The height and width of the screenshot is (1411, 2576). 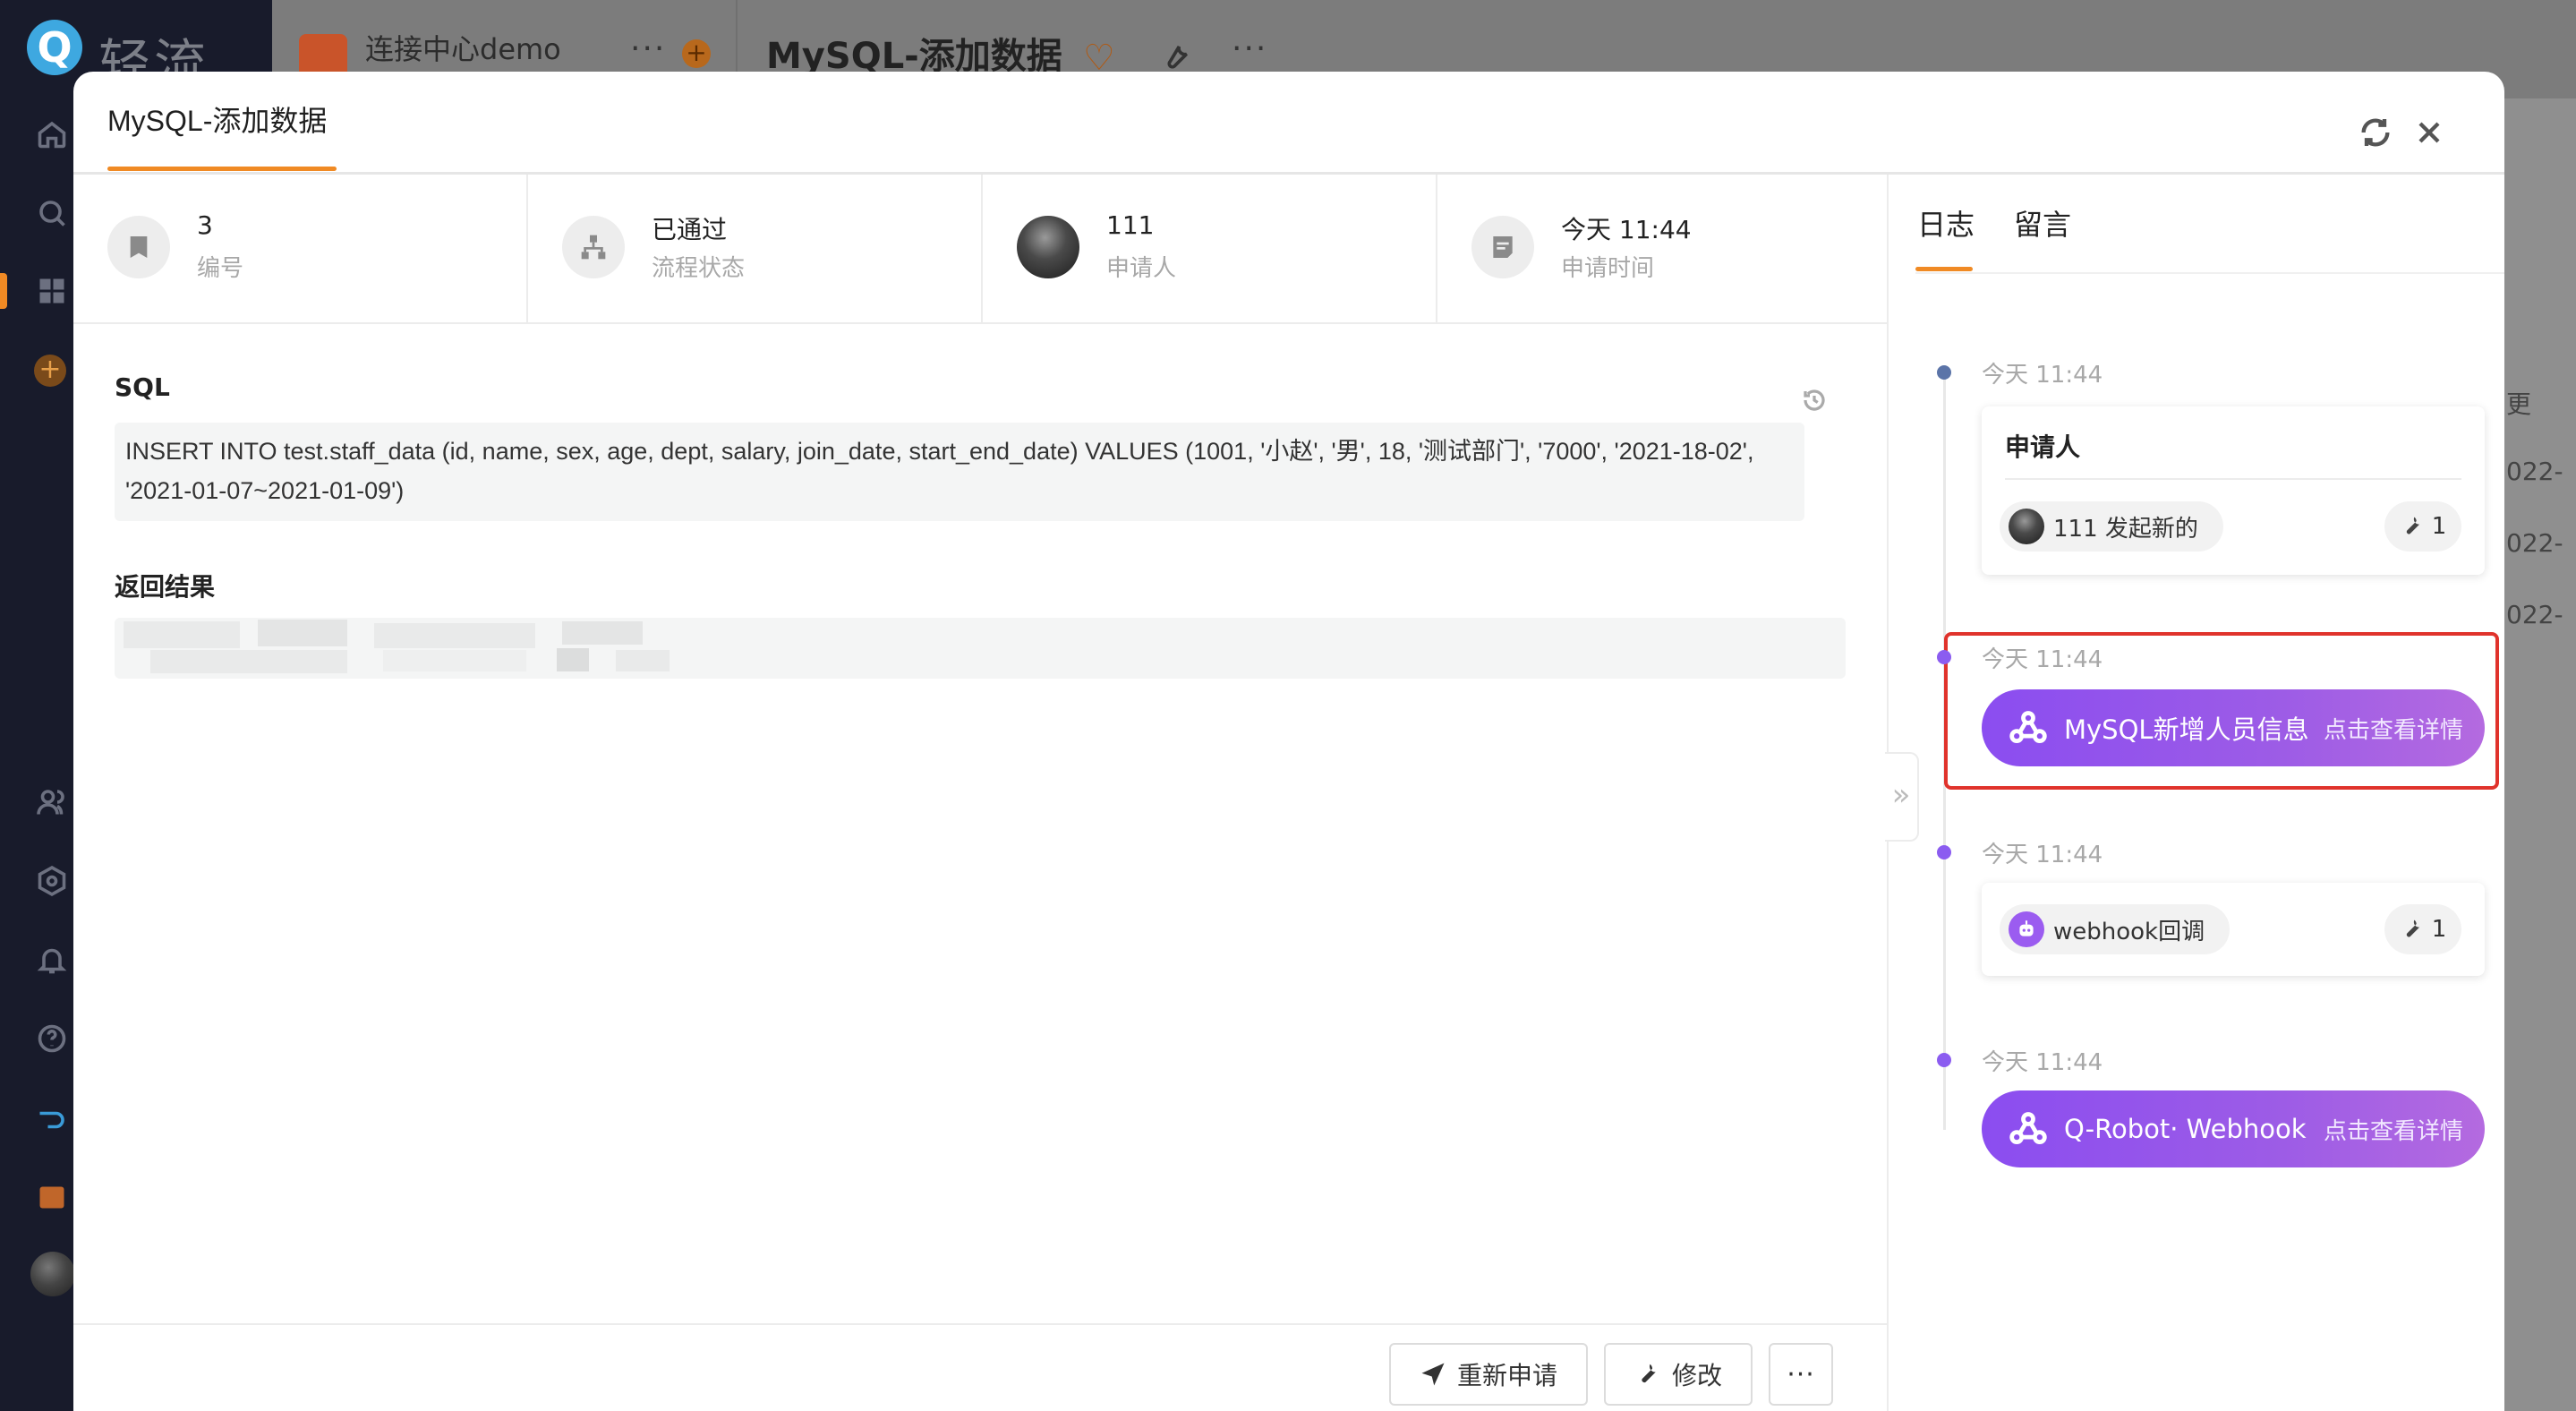 What do you see at coordinates (2042, 223) in the screenshot?
I see `tab-comments: 留言` at bounding box center [2042, 223].